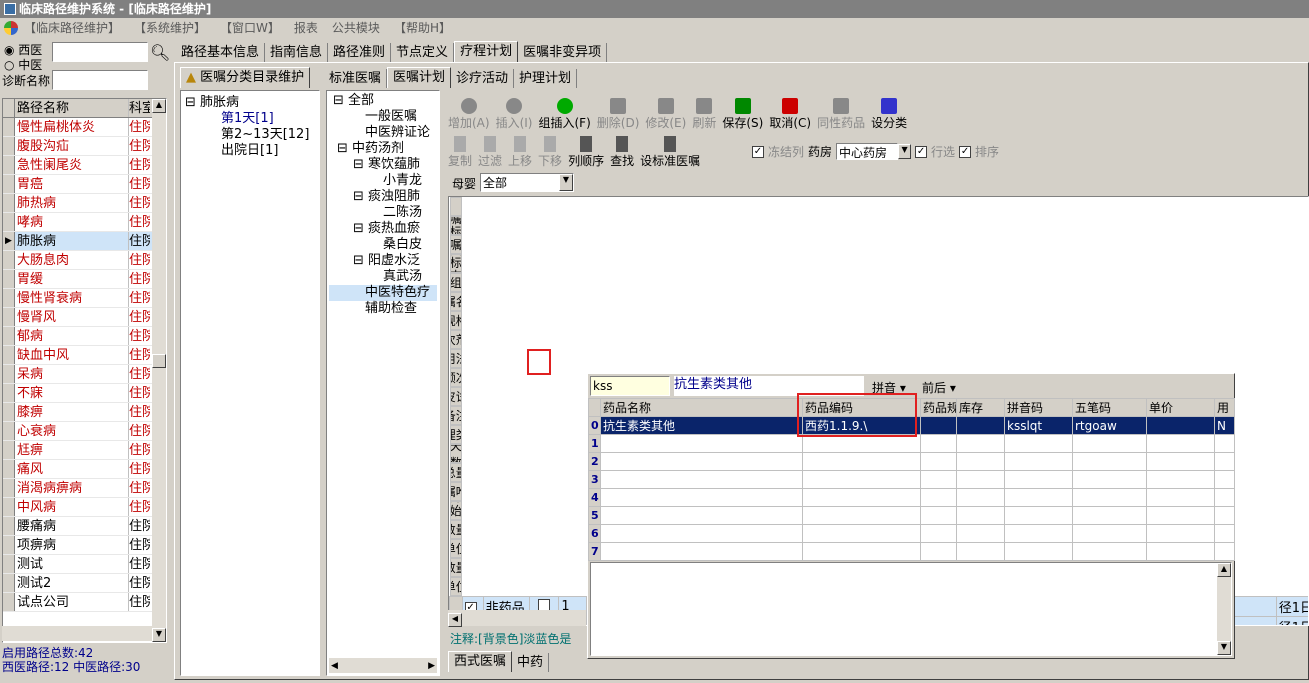 Image resolution: width=1309 pixels, height=683 pixels. Describe the element at coordinates (965, 151) in the screenshot. I see `sort-checkbox: ✓` at that location.